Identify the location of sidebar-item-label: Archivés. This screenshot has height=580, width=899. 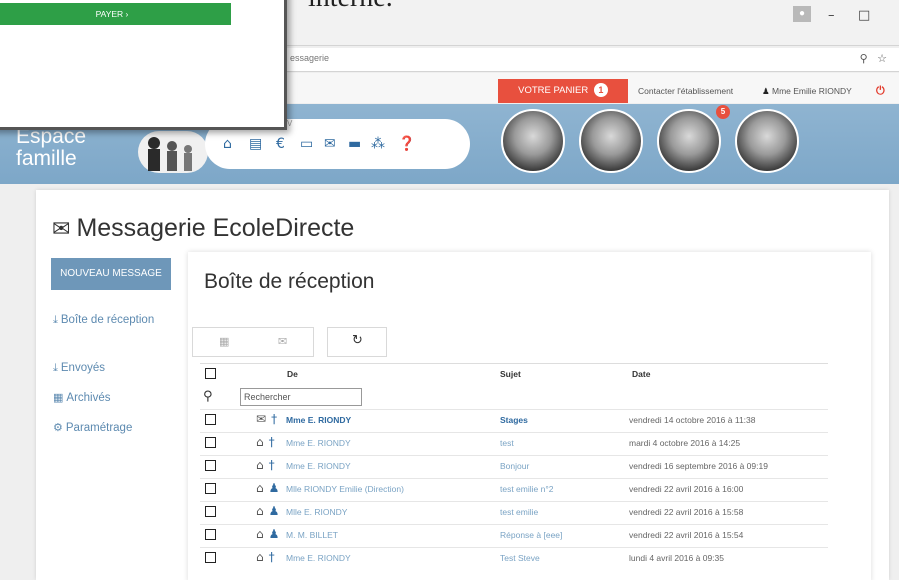
(88, 398).